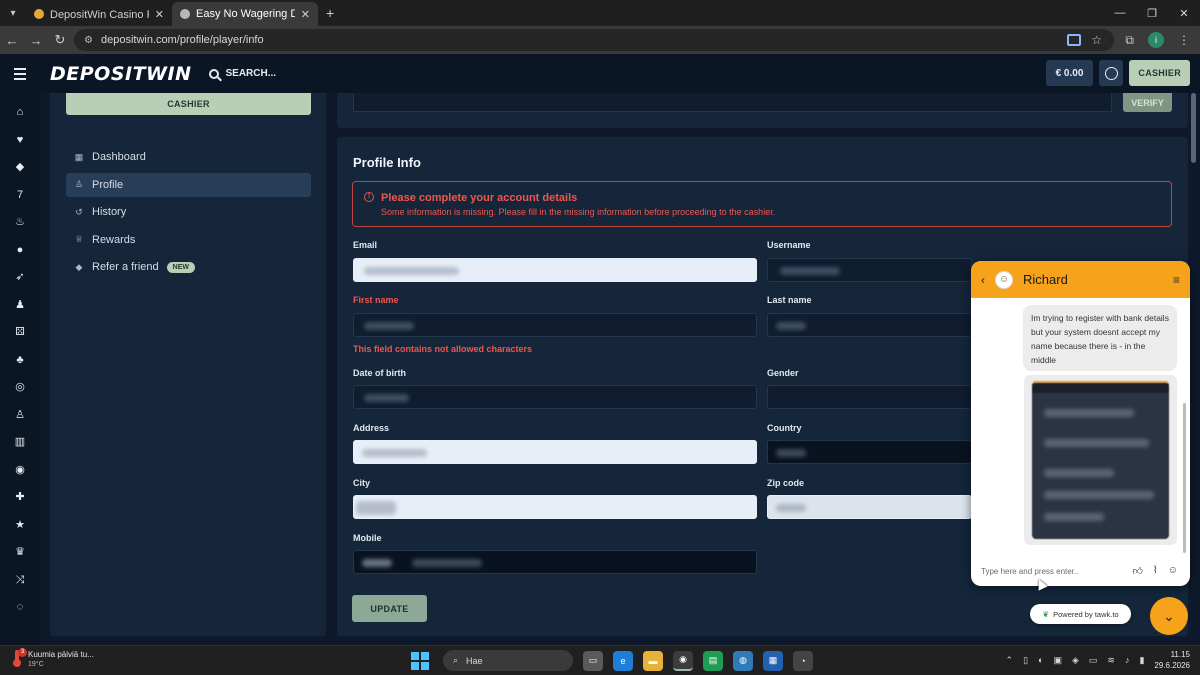 This screenshot has width=1200, height=675. I want to click on sidebar-item-refer: ◆ Refer a friend NEW, so click(188, 267).